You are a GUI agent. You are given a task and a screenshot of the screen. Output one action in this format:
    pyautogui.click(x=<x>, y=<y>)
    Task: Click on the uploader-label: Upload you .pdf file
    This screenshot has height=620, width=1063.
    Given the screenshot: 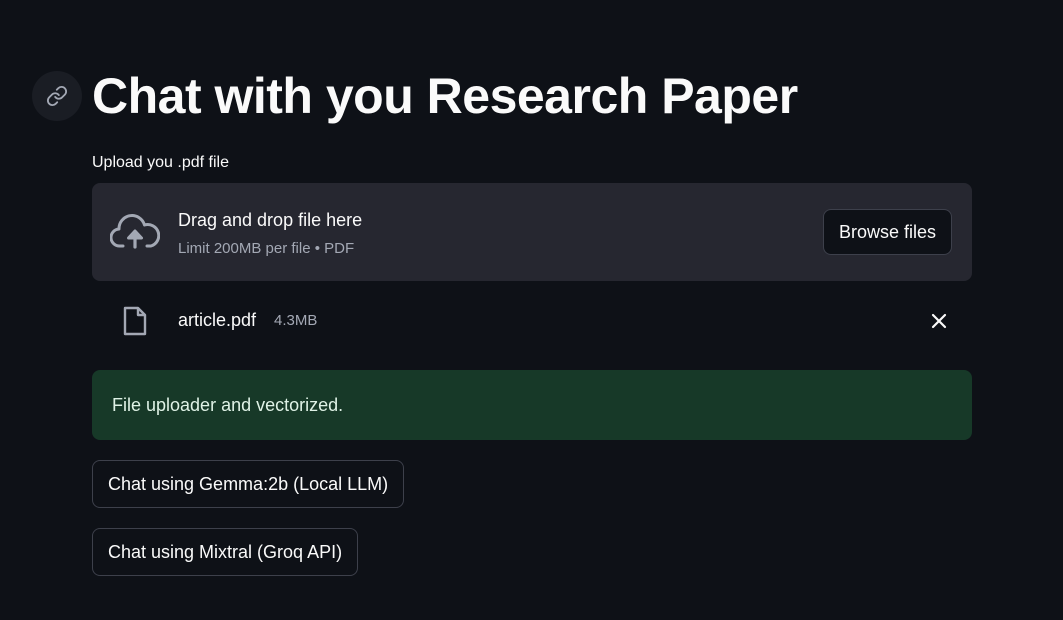 What is the action you would take?
    pyautogui.click(x=160, y=162)
    